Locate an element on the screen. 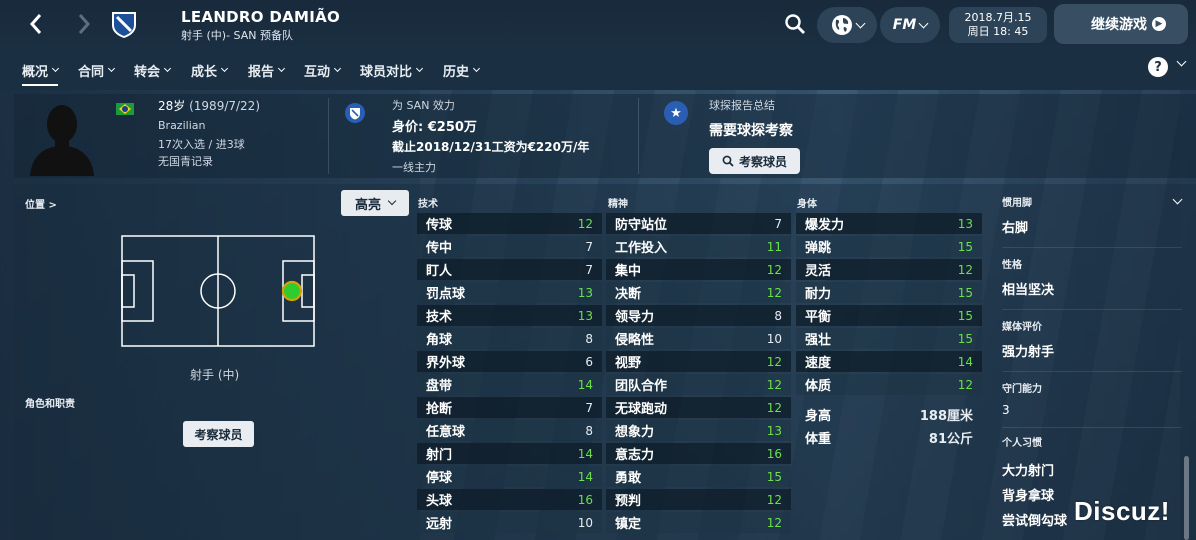 The height and width of the screenshot is (540, 1196). attribute-row: 想象力 13 is located at coordinates (698, 430).